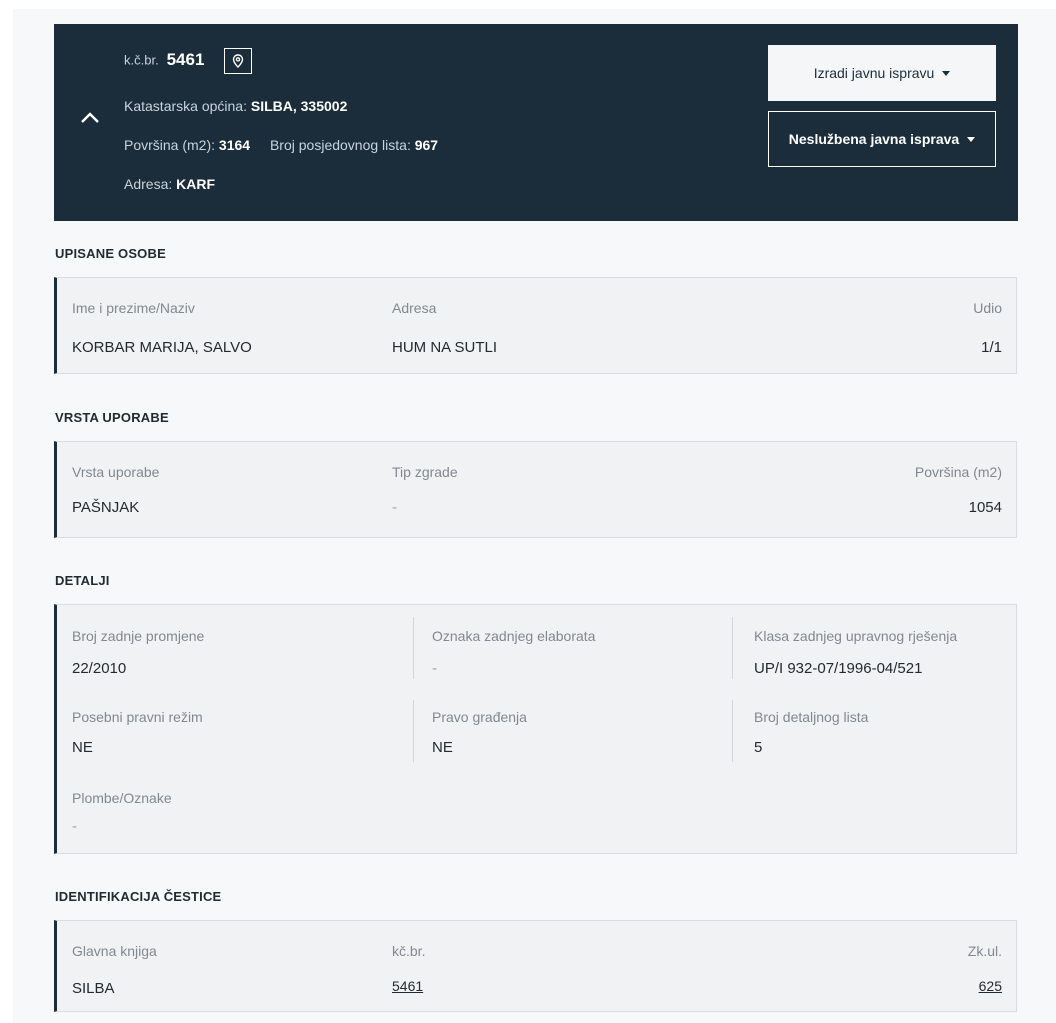  What do you see at coordinates (138, 896) in the screenshot?
I see `identification-section-title: IDENTIFIKACIJA ČESTICE` at bounding box center [138, 896].